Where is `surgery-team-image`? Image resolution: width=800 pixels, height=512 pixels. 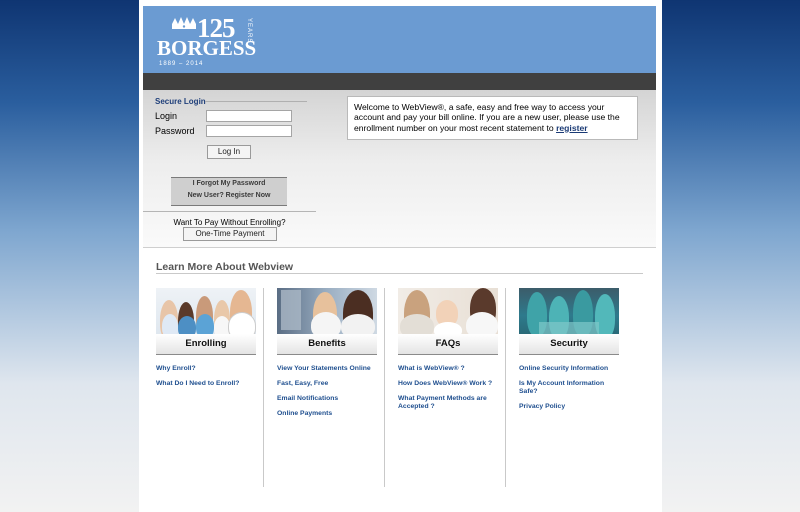 surgery-team-image is located at coordinates (569, 311).